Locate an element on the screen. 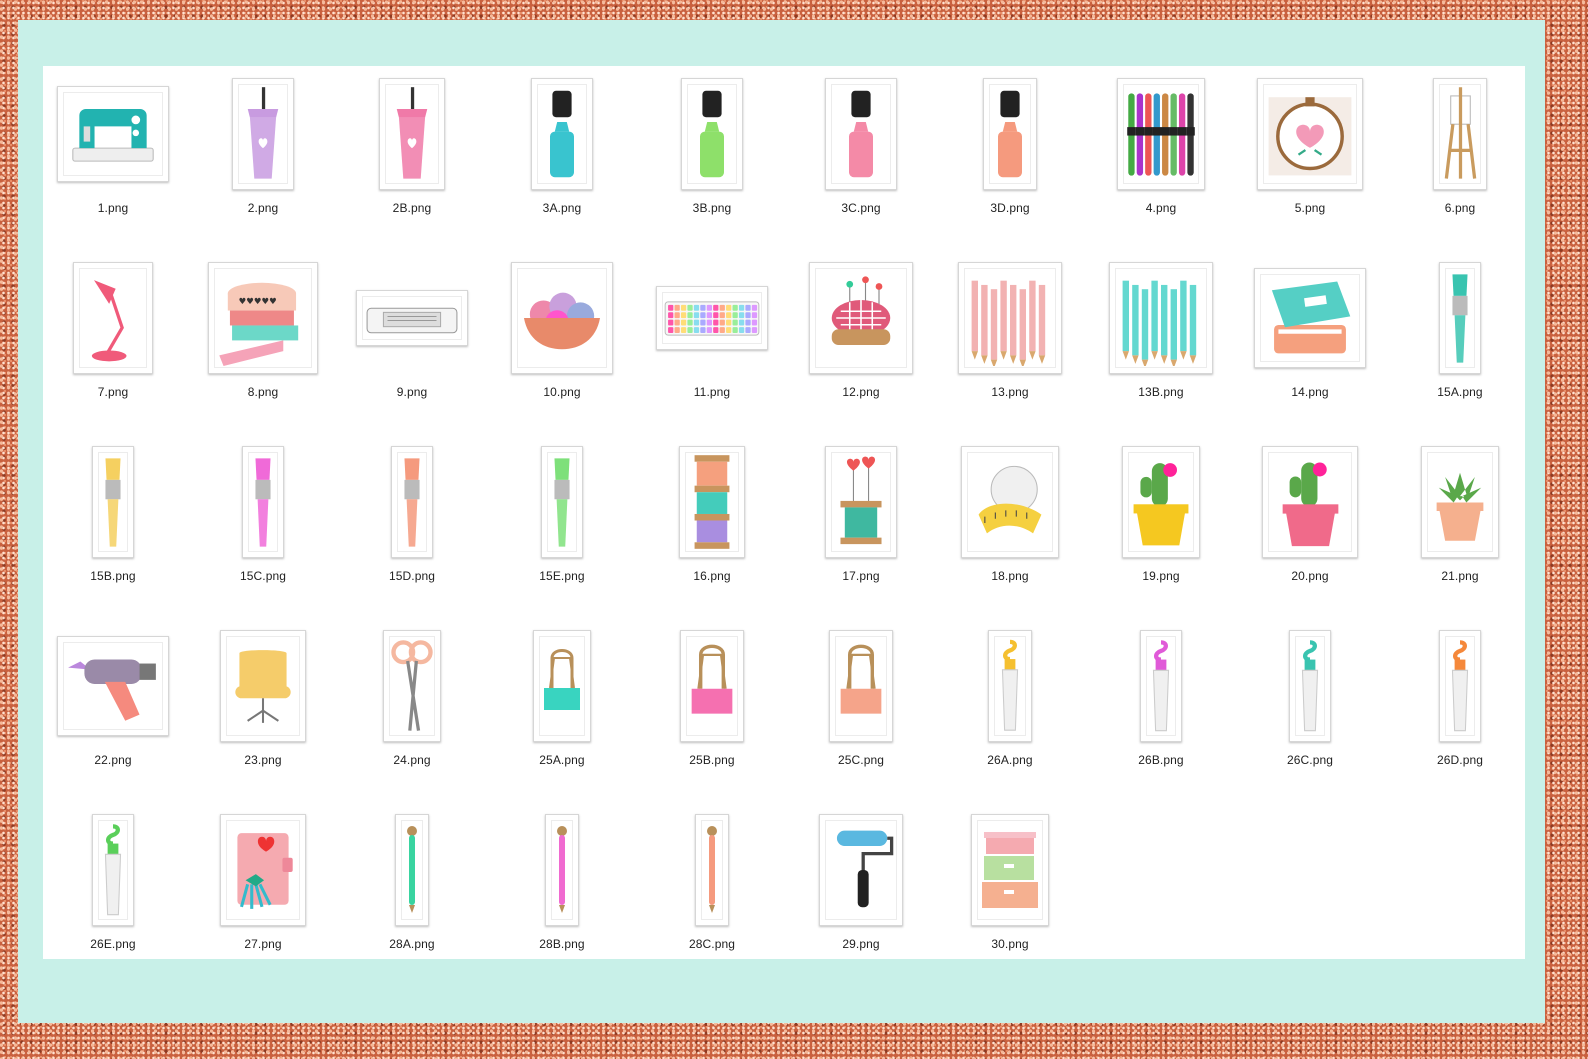 This screenshot has height=1059, width=1588. file-item: 26E.png is located at coordinates (113, 884).